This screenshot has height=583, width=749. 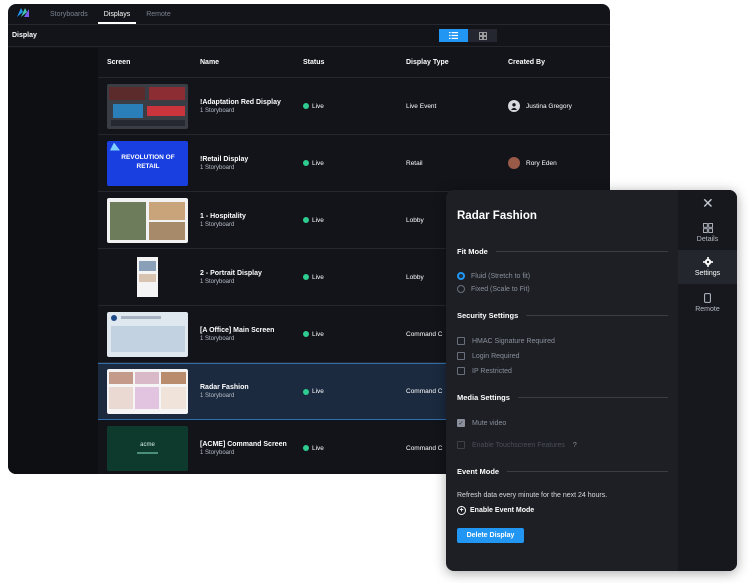 What do you see at coordinates (251, 159) in the screenshot?
I see `display-name: !Retail Display` at bounding box center [251, 159].